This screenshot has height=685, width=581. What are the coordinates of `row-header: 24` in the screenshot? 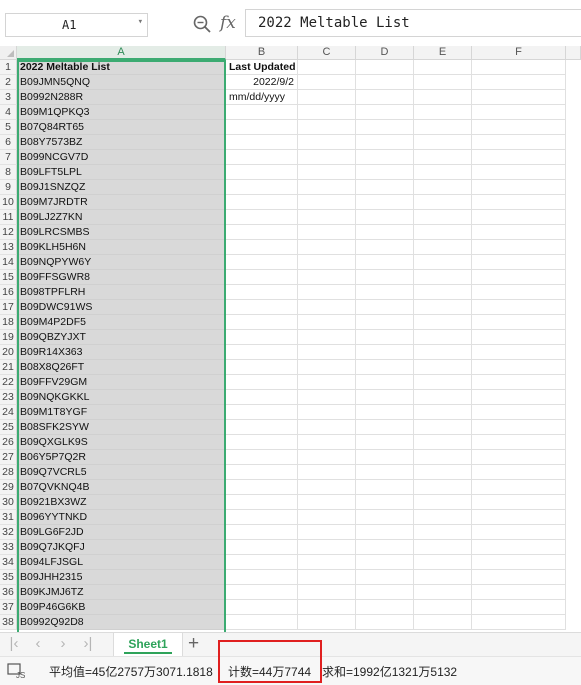 It's located at (8, 412).